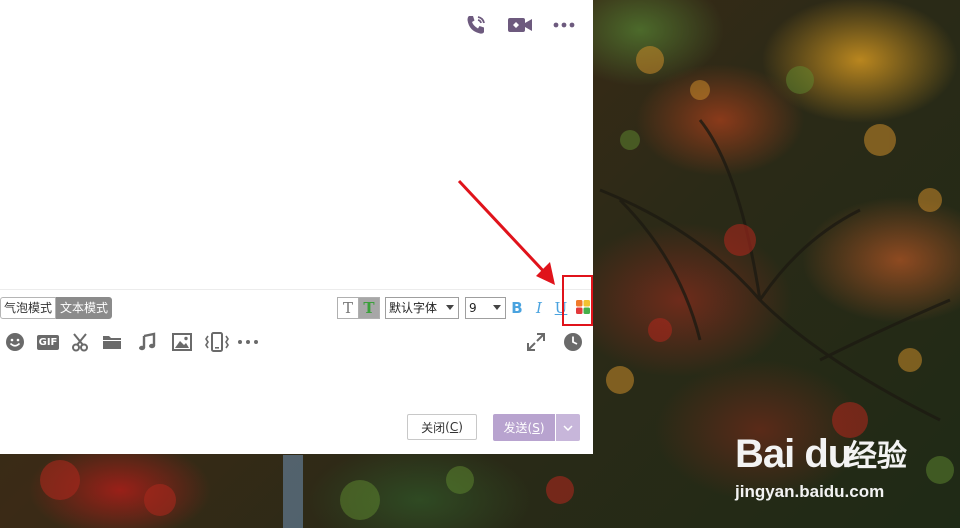  I want to click on watermark-url: jingyan.baidu.com, so click(810, 491).